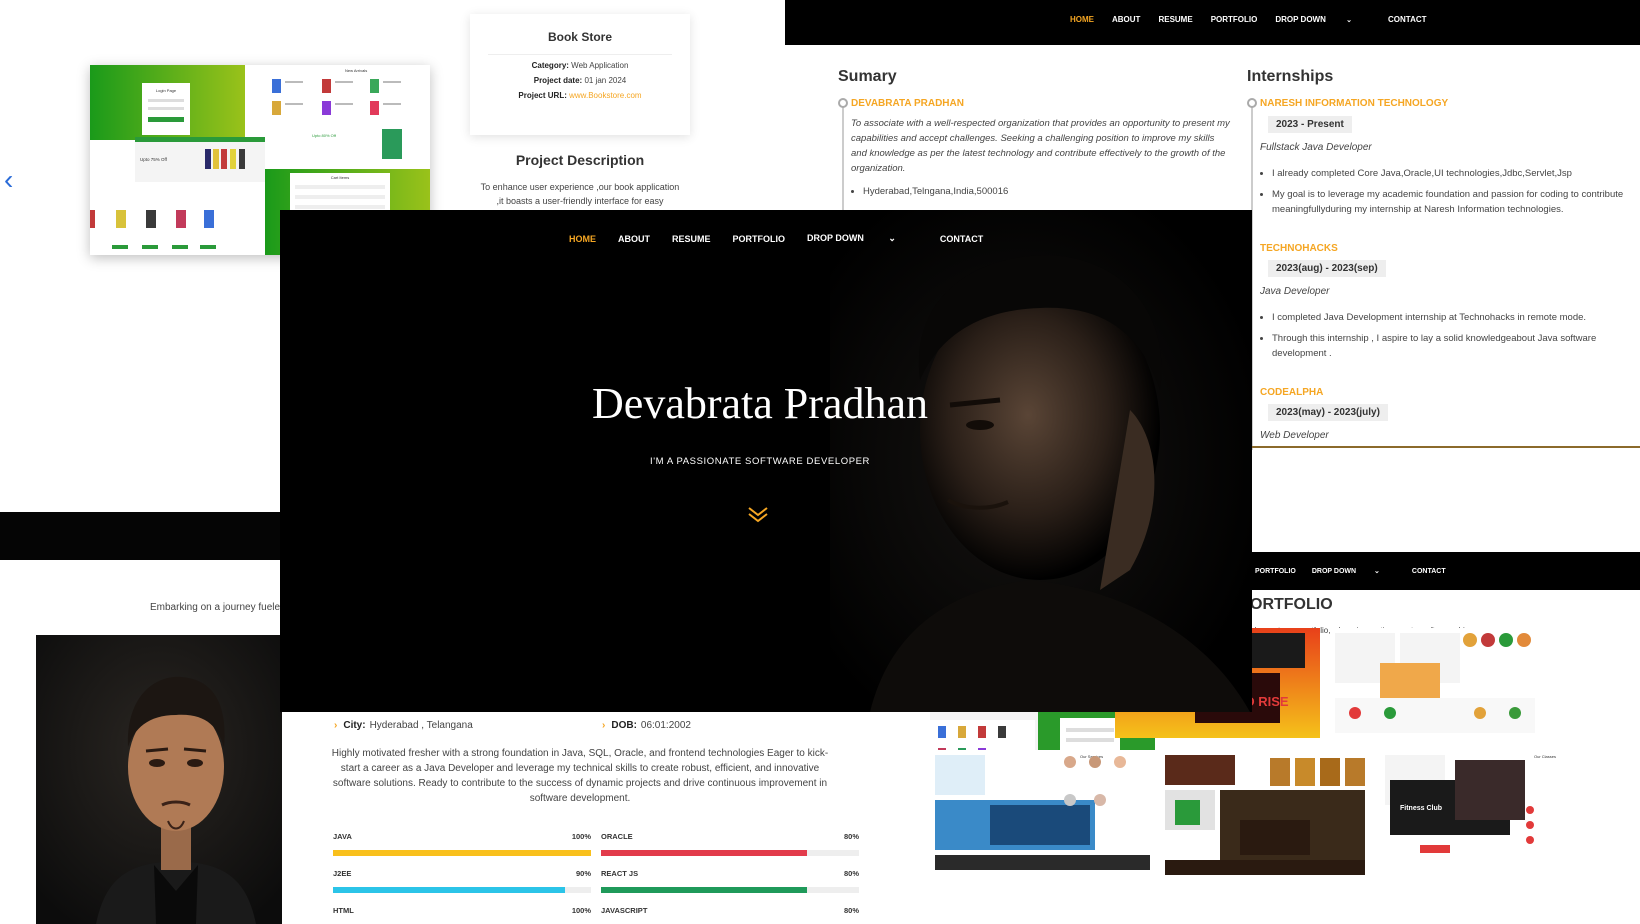 This screenshot has height=924, width=1640. Describe the element at coordinates (605, 80) in the screenshot. I see `date-value: 01 jan 2024` at that location.